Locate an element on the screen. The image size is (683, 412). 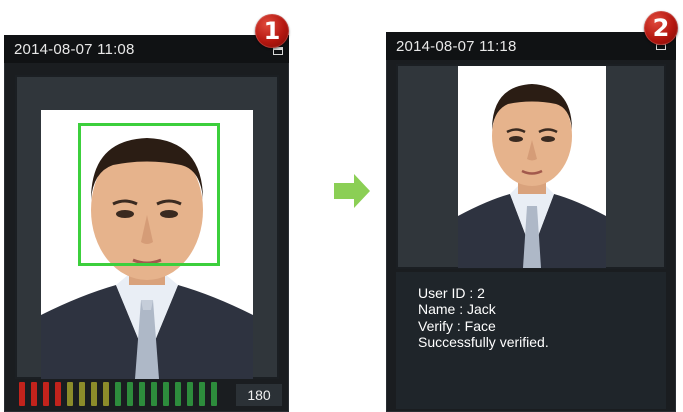
datetime-label: 2014-08-07 11:08 is located at coordinates (74, 49).